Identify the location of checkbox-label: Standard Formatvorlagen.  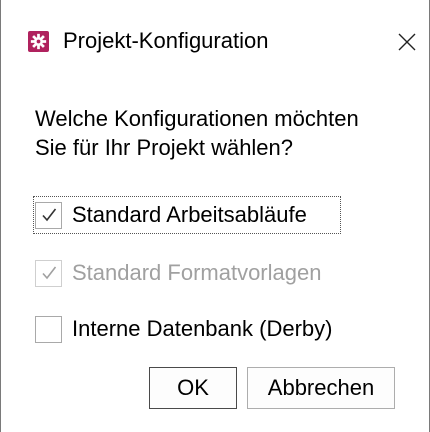
(197, 272).